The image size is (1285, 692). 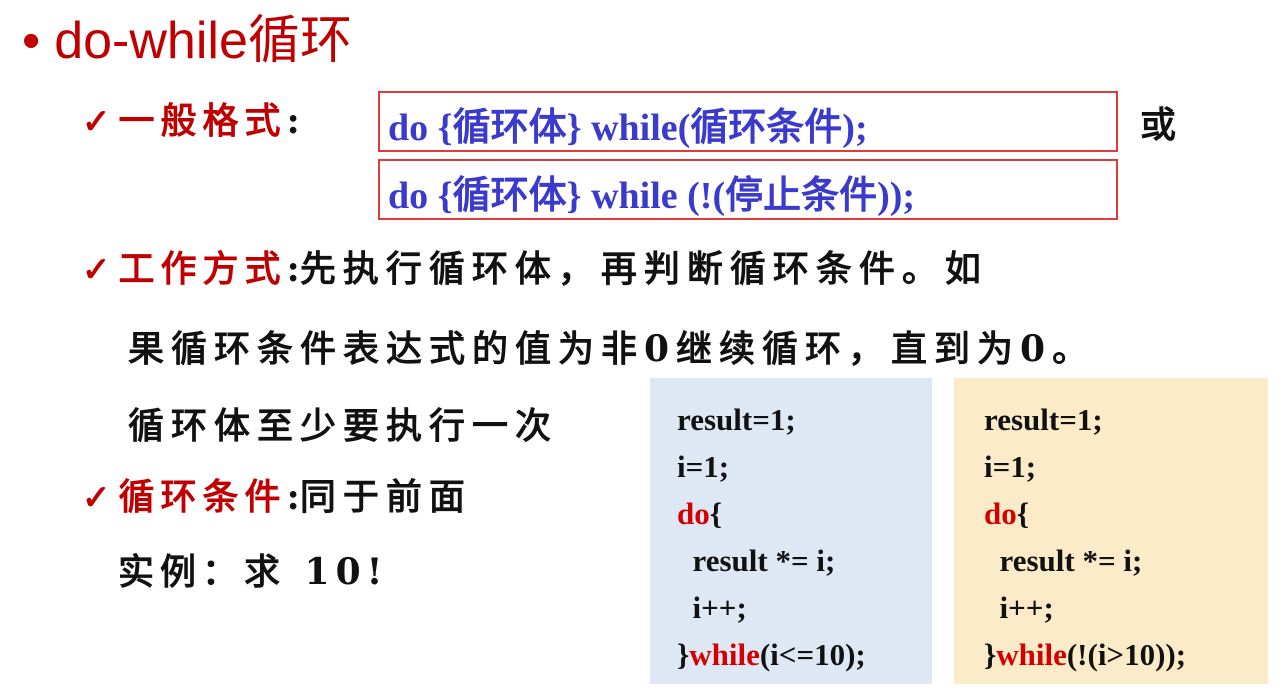 I want to click on code-line: }while(!(i>10));, so click(x=1085, y=654).